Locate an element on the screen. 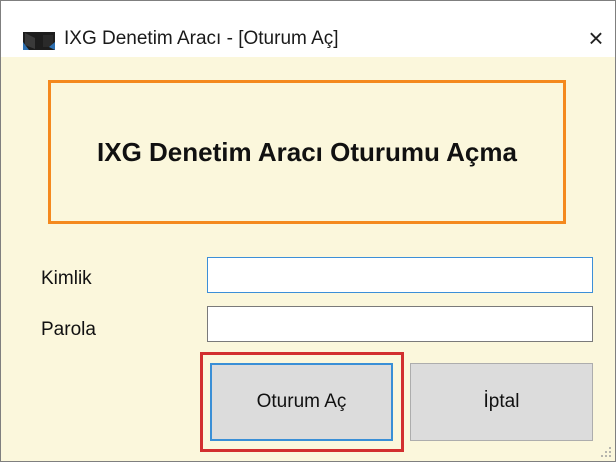 The height and width of the screenshot is (462, 616). close-icon: × is located at coordinates (596, 38).